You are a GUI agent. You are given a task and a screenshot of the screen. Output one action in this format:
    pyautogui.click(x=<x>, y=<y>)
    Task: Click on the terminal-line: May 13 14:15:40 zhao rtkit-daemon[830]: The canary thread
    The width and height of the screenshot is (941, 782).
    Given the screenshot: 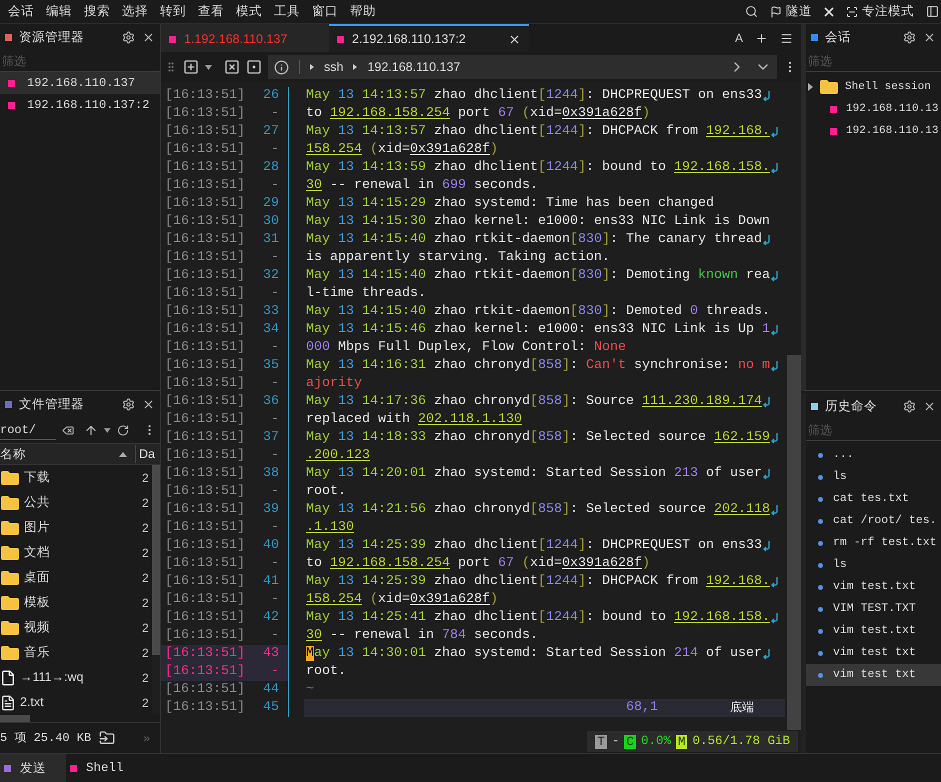 What is the action you would take?
    pyautogui.click(x=534, y=240)
    